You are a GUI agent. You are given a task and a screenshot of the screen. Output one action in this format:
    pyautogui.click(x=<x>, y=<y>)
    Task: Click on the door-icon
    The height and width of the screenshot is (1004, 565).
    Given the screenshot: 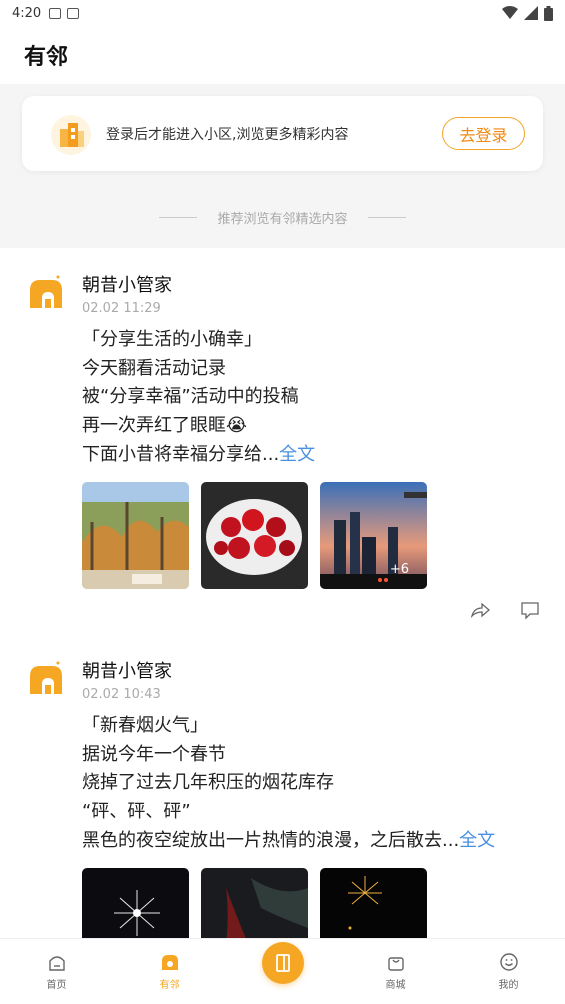 What is the action you would take?
    pyautogui.click(x=282, y=962)
    